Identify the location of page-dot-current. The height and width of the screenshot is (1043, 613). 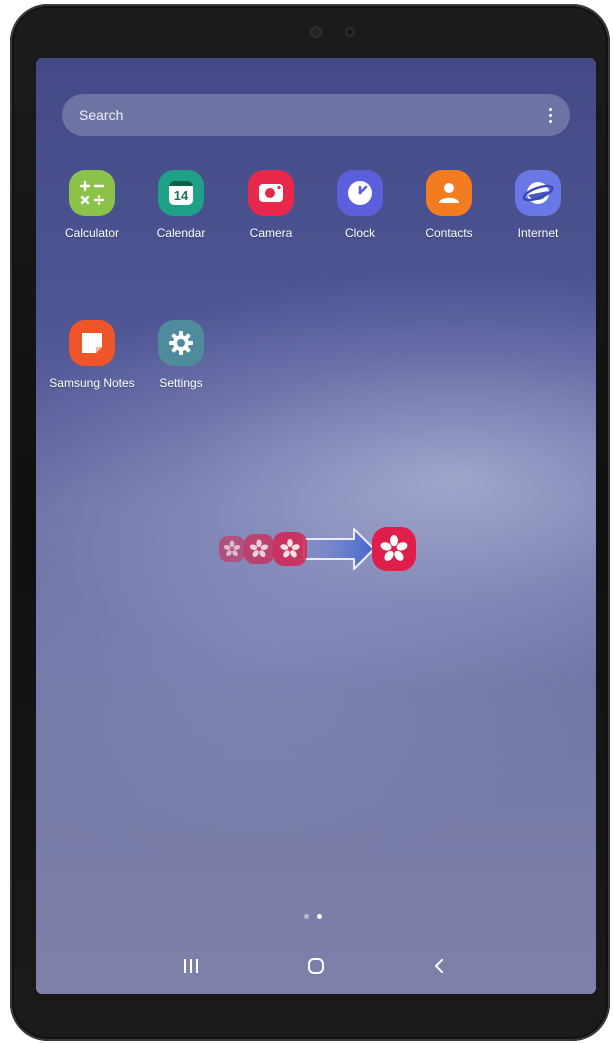
(319, 916).